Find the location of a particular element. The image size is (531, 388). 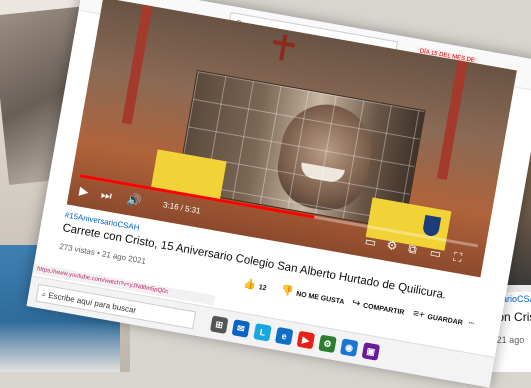

save-button: ≡+GUARDAR is located at coordinates (438, 318).